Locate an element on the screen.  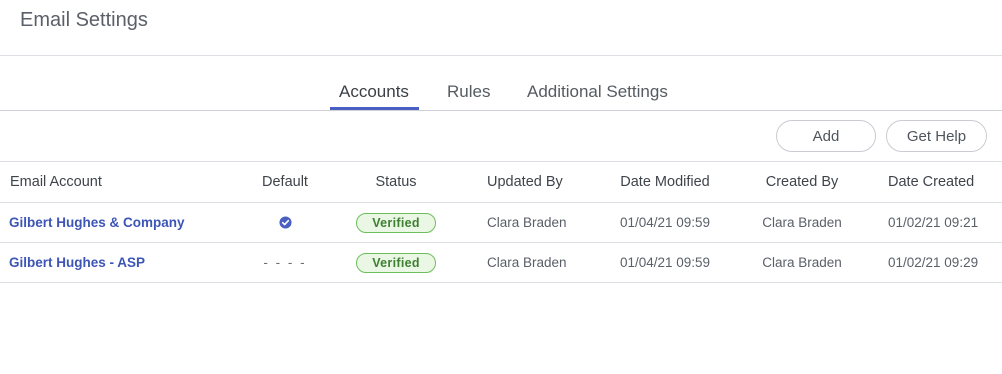
check-circle-icon is located at coordinates (285, 222).